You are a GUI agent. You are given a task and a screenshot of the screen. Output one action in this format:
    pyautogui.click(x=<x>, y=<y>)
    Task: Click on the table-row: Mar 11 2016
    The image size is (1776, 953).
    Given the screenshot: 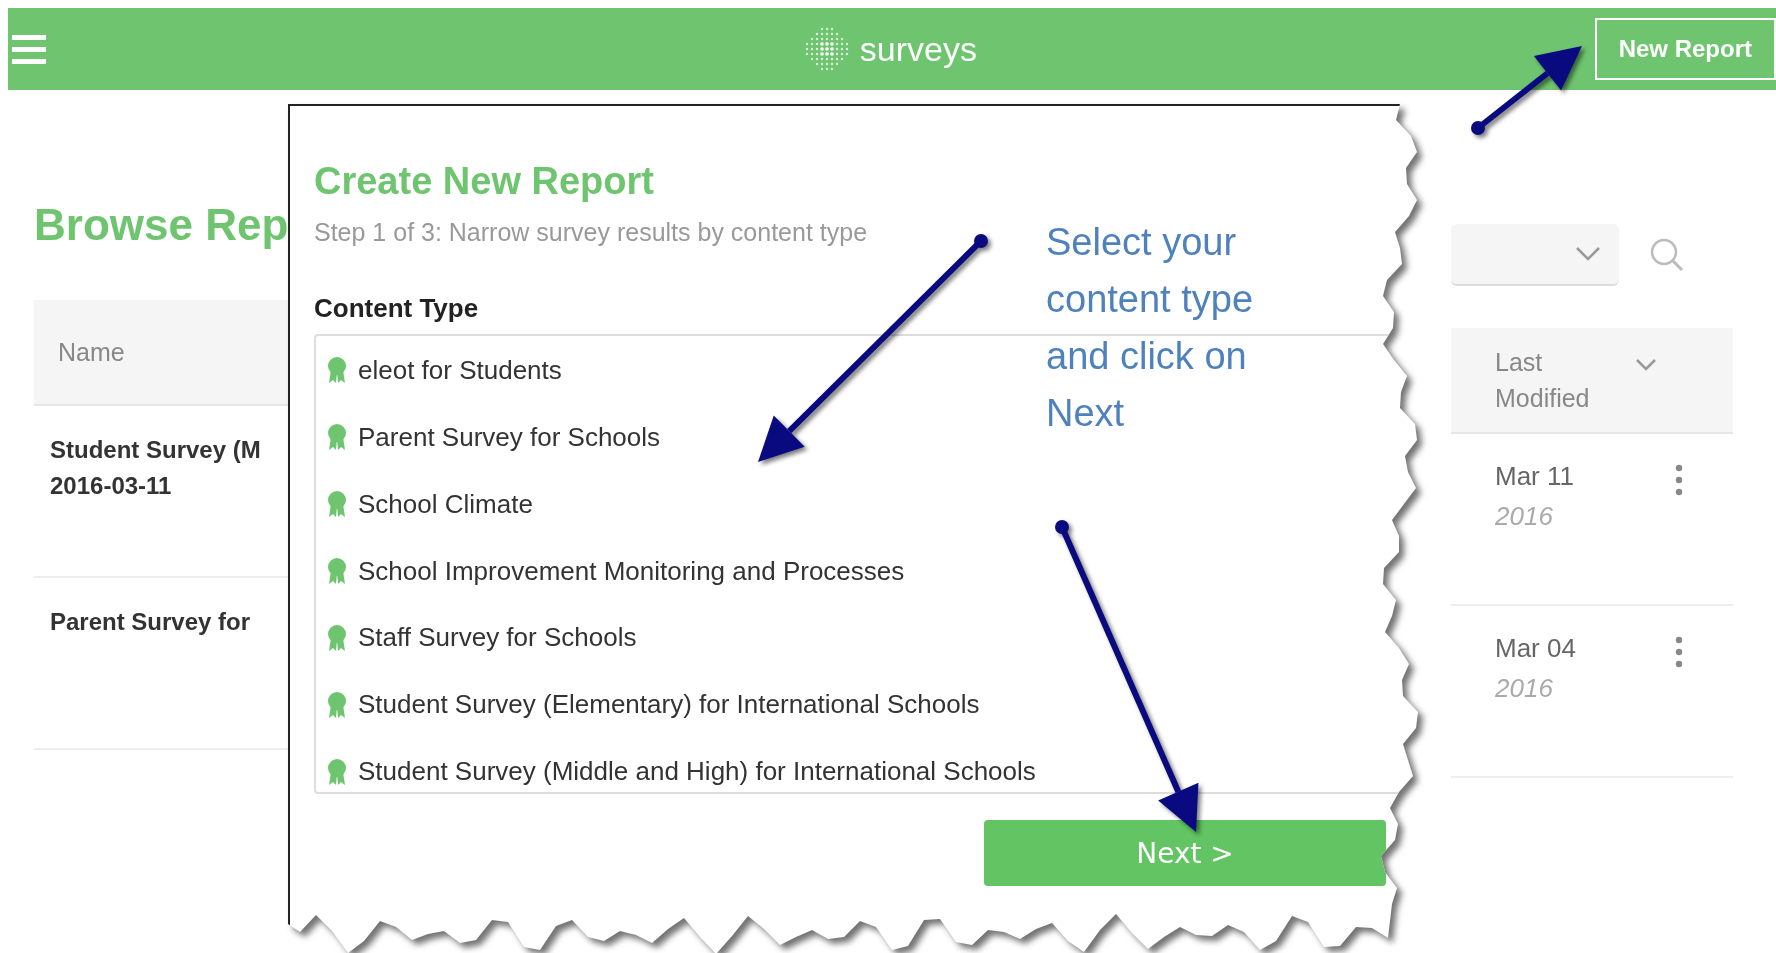 What is the action you would take?
    pyautogui.click(x=1592, y=520)
    